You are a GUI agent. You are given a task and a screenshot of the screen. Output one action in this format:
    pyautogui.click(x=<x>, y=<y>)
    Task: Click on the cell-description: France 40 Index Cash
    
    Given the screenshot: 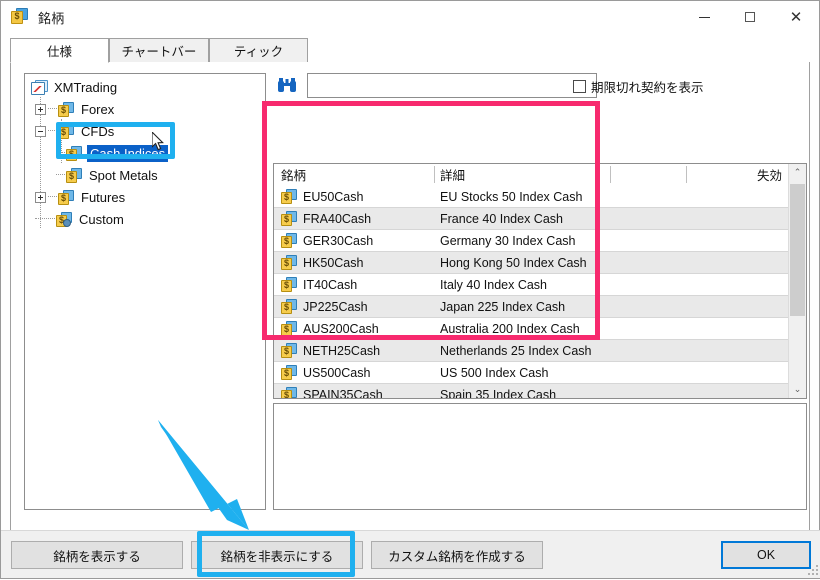 What is the action you would take?
    pyautogui.click(x=501, y=218)
    